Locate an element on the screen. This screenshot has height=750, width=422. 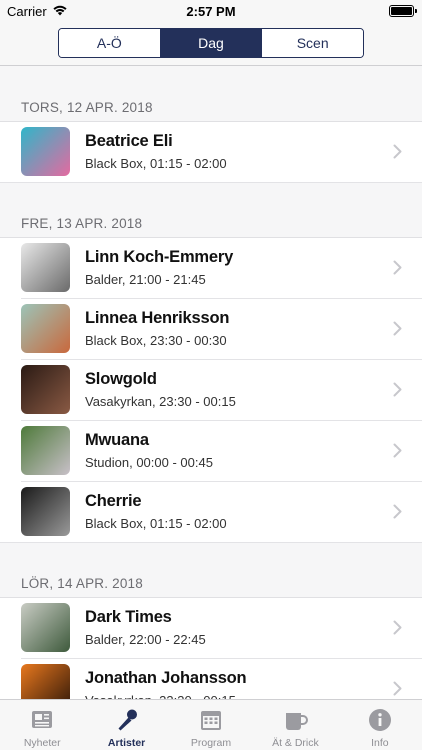
artist-name: Cherrie is located at coordinates (113, 501).